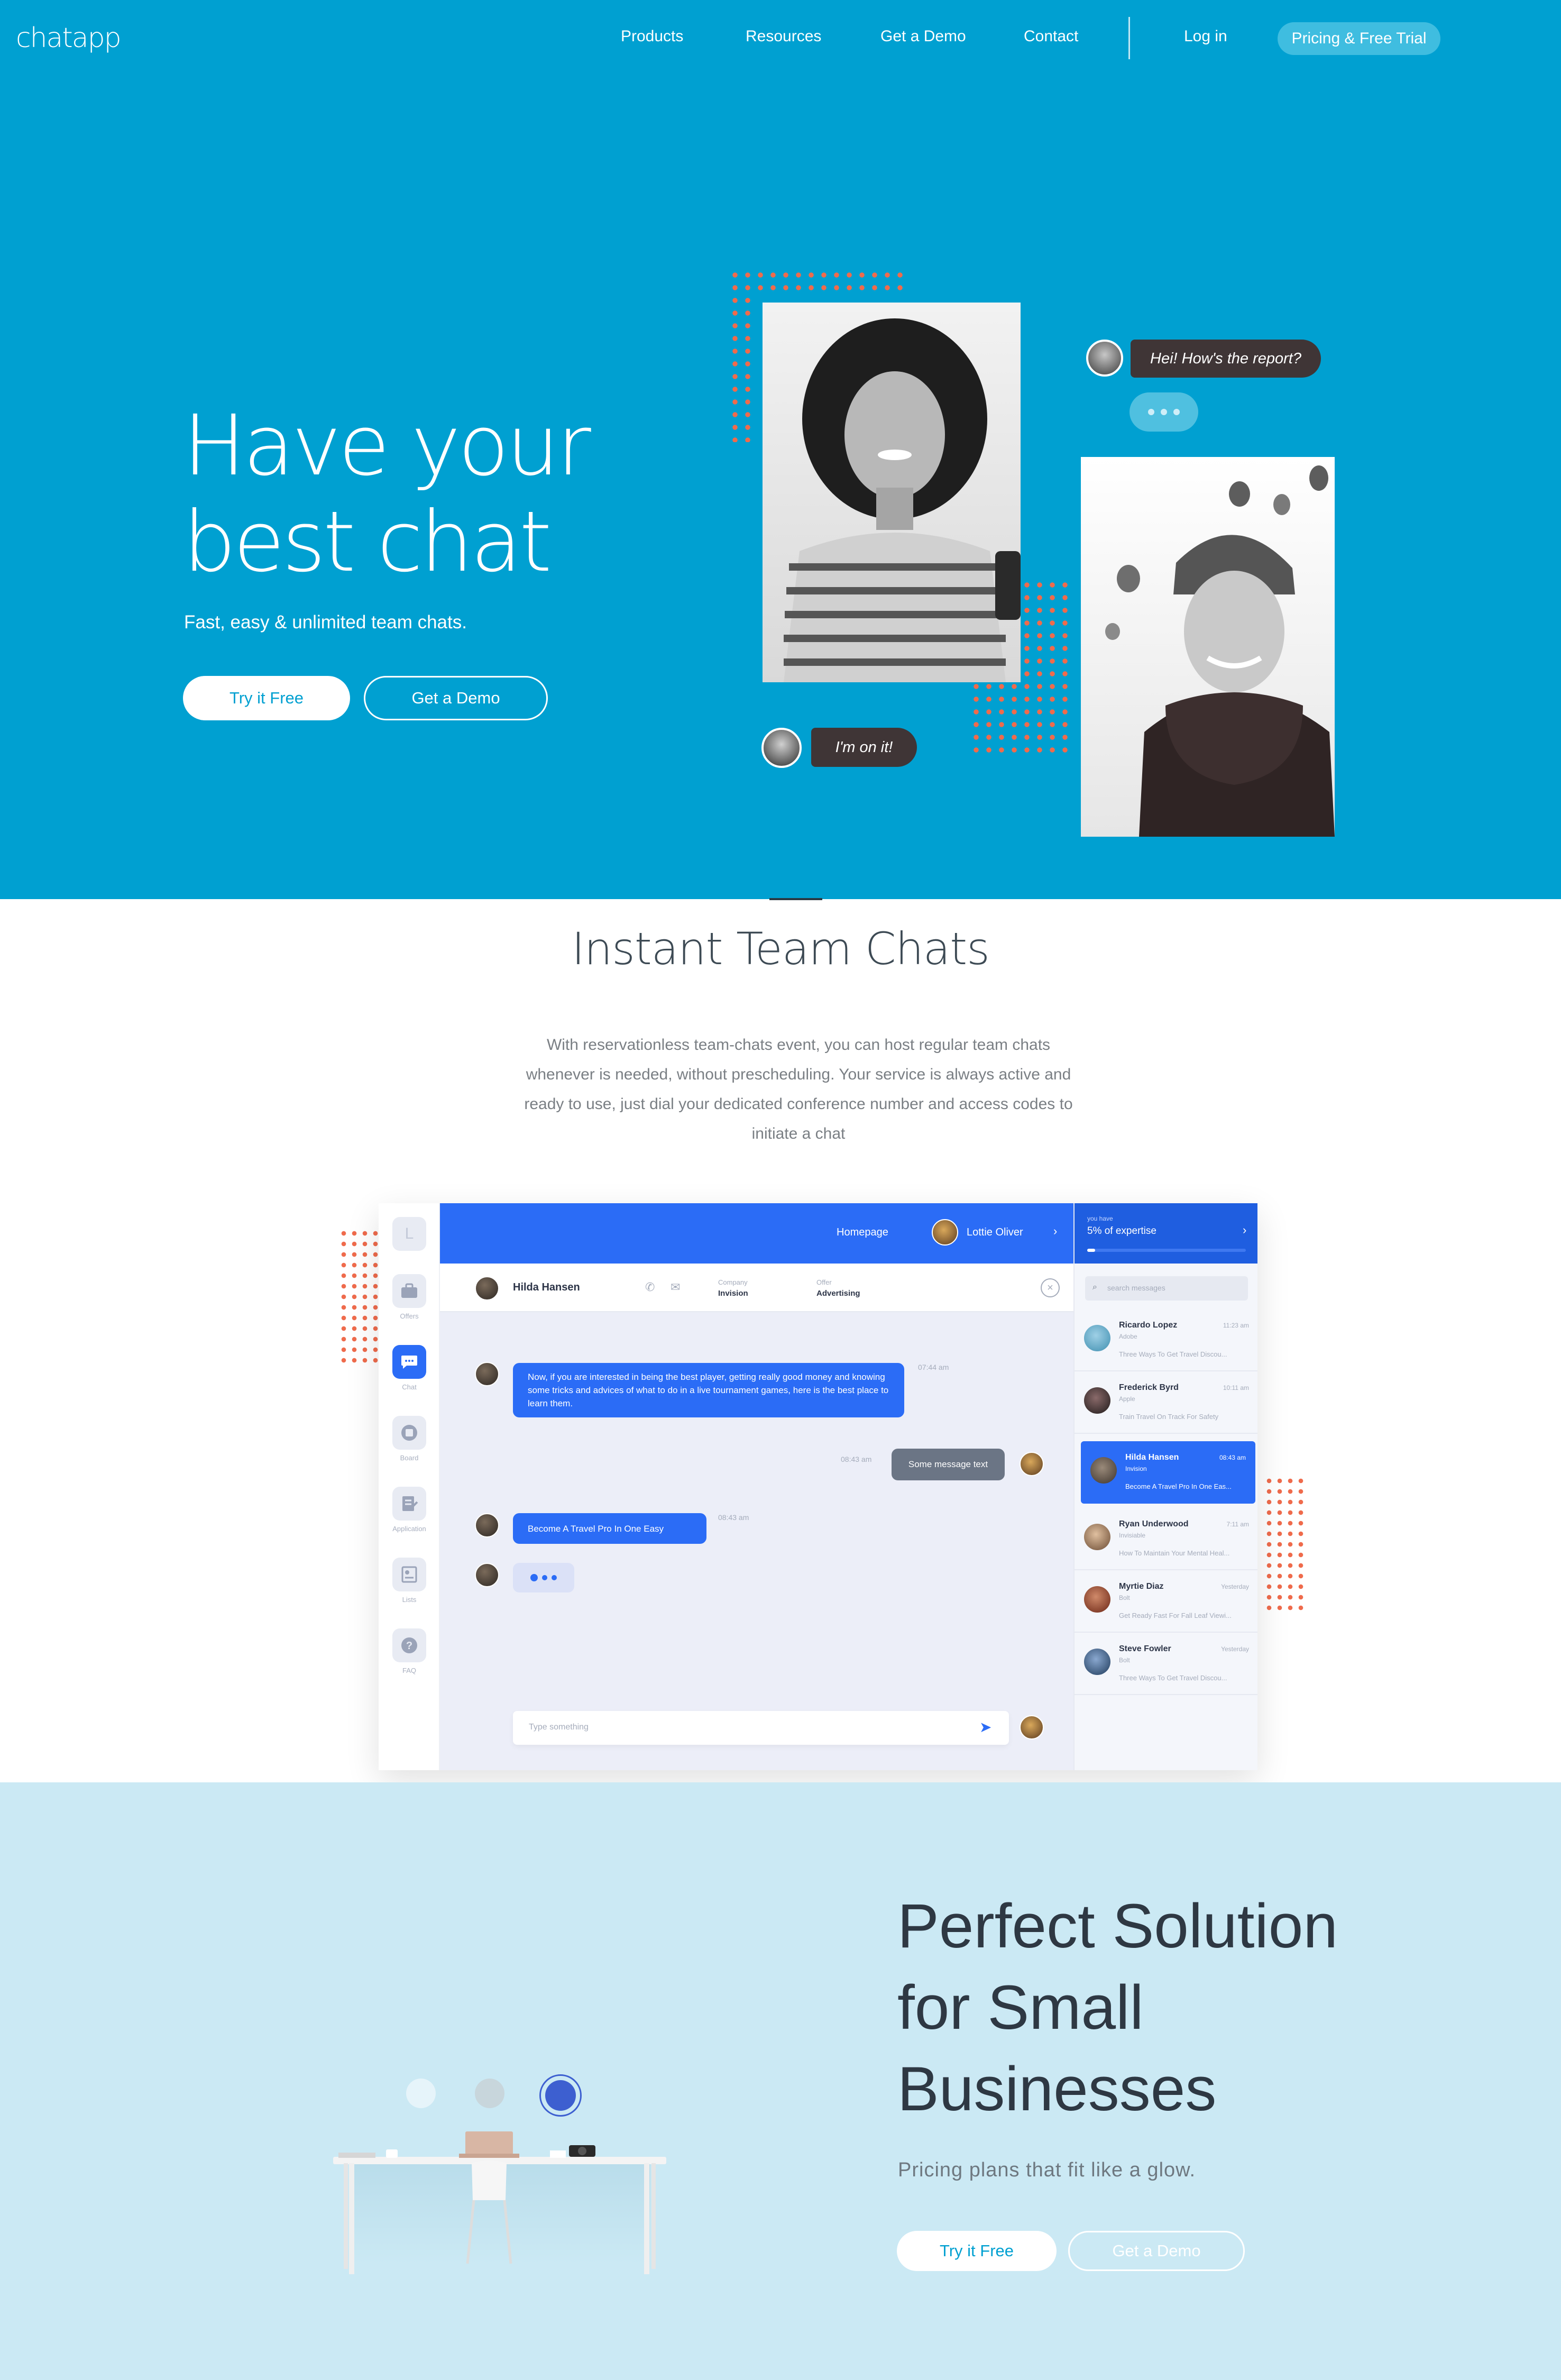 Image resolution: width=1561 pixels, height=2380 pixels. Describe the element at coordinates (733, 1282) in the screenshot. I see `company-label: Company` at that location.